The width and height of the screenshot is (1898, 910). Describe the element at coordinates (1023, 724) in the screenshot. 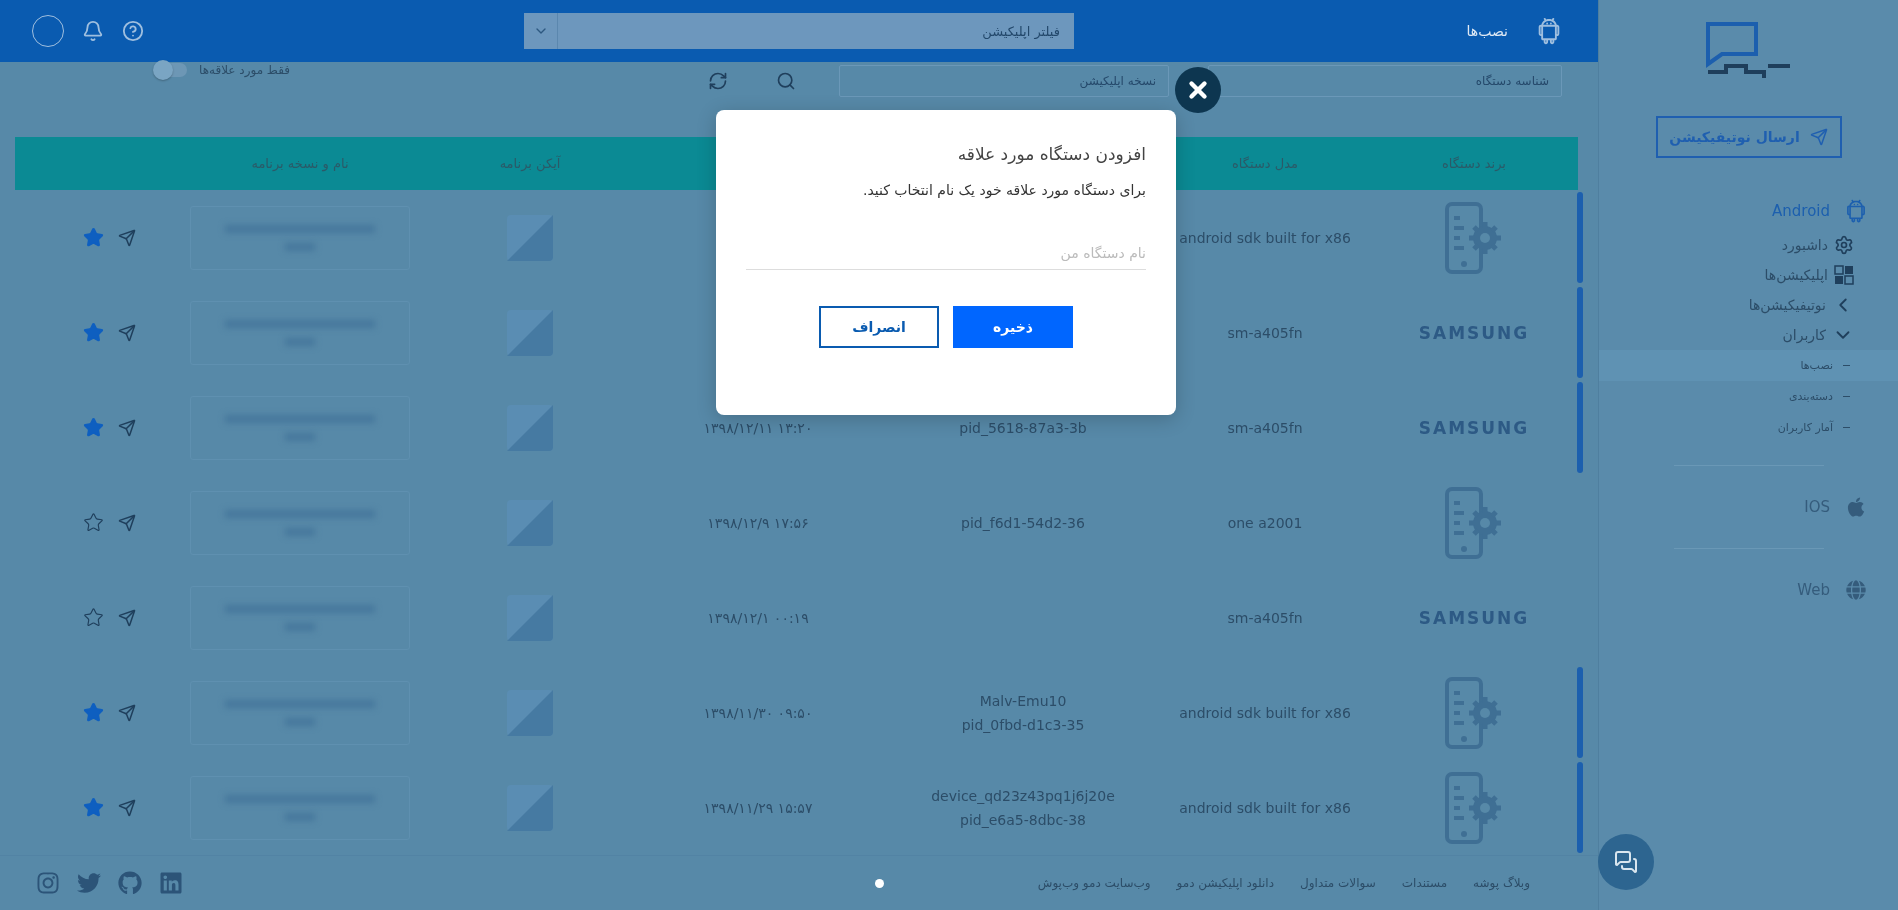

I see `device-id: pid_0fbd-d1c3-35` at that location.